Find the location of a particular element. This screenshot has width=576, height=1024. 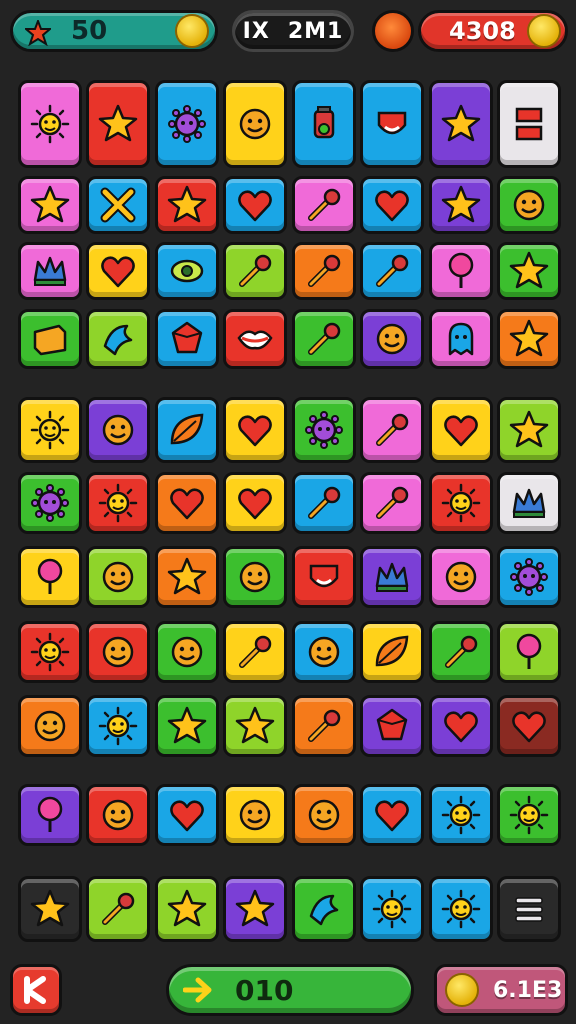

tile-r7-c5 is located at coordinates (324, 577).